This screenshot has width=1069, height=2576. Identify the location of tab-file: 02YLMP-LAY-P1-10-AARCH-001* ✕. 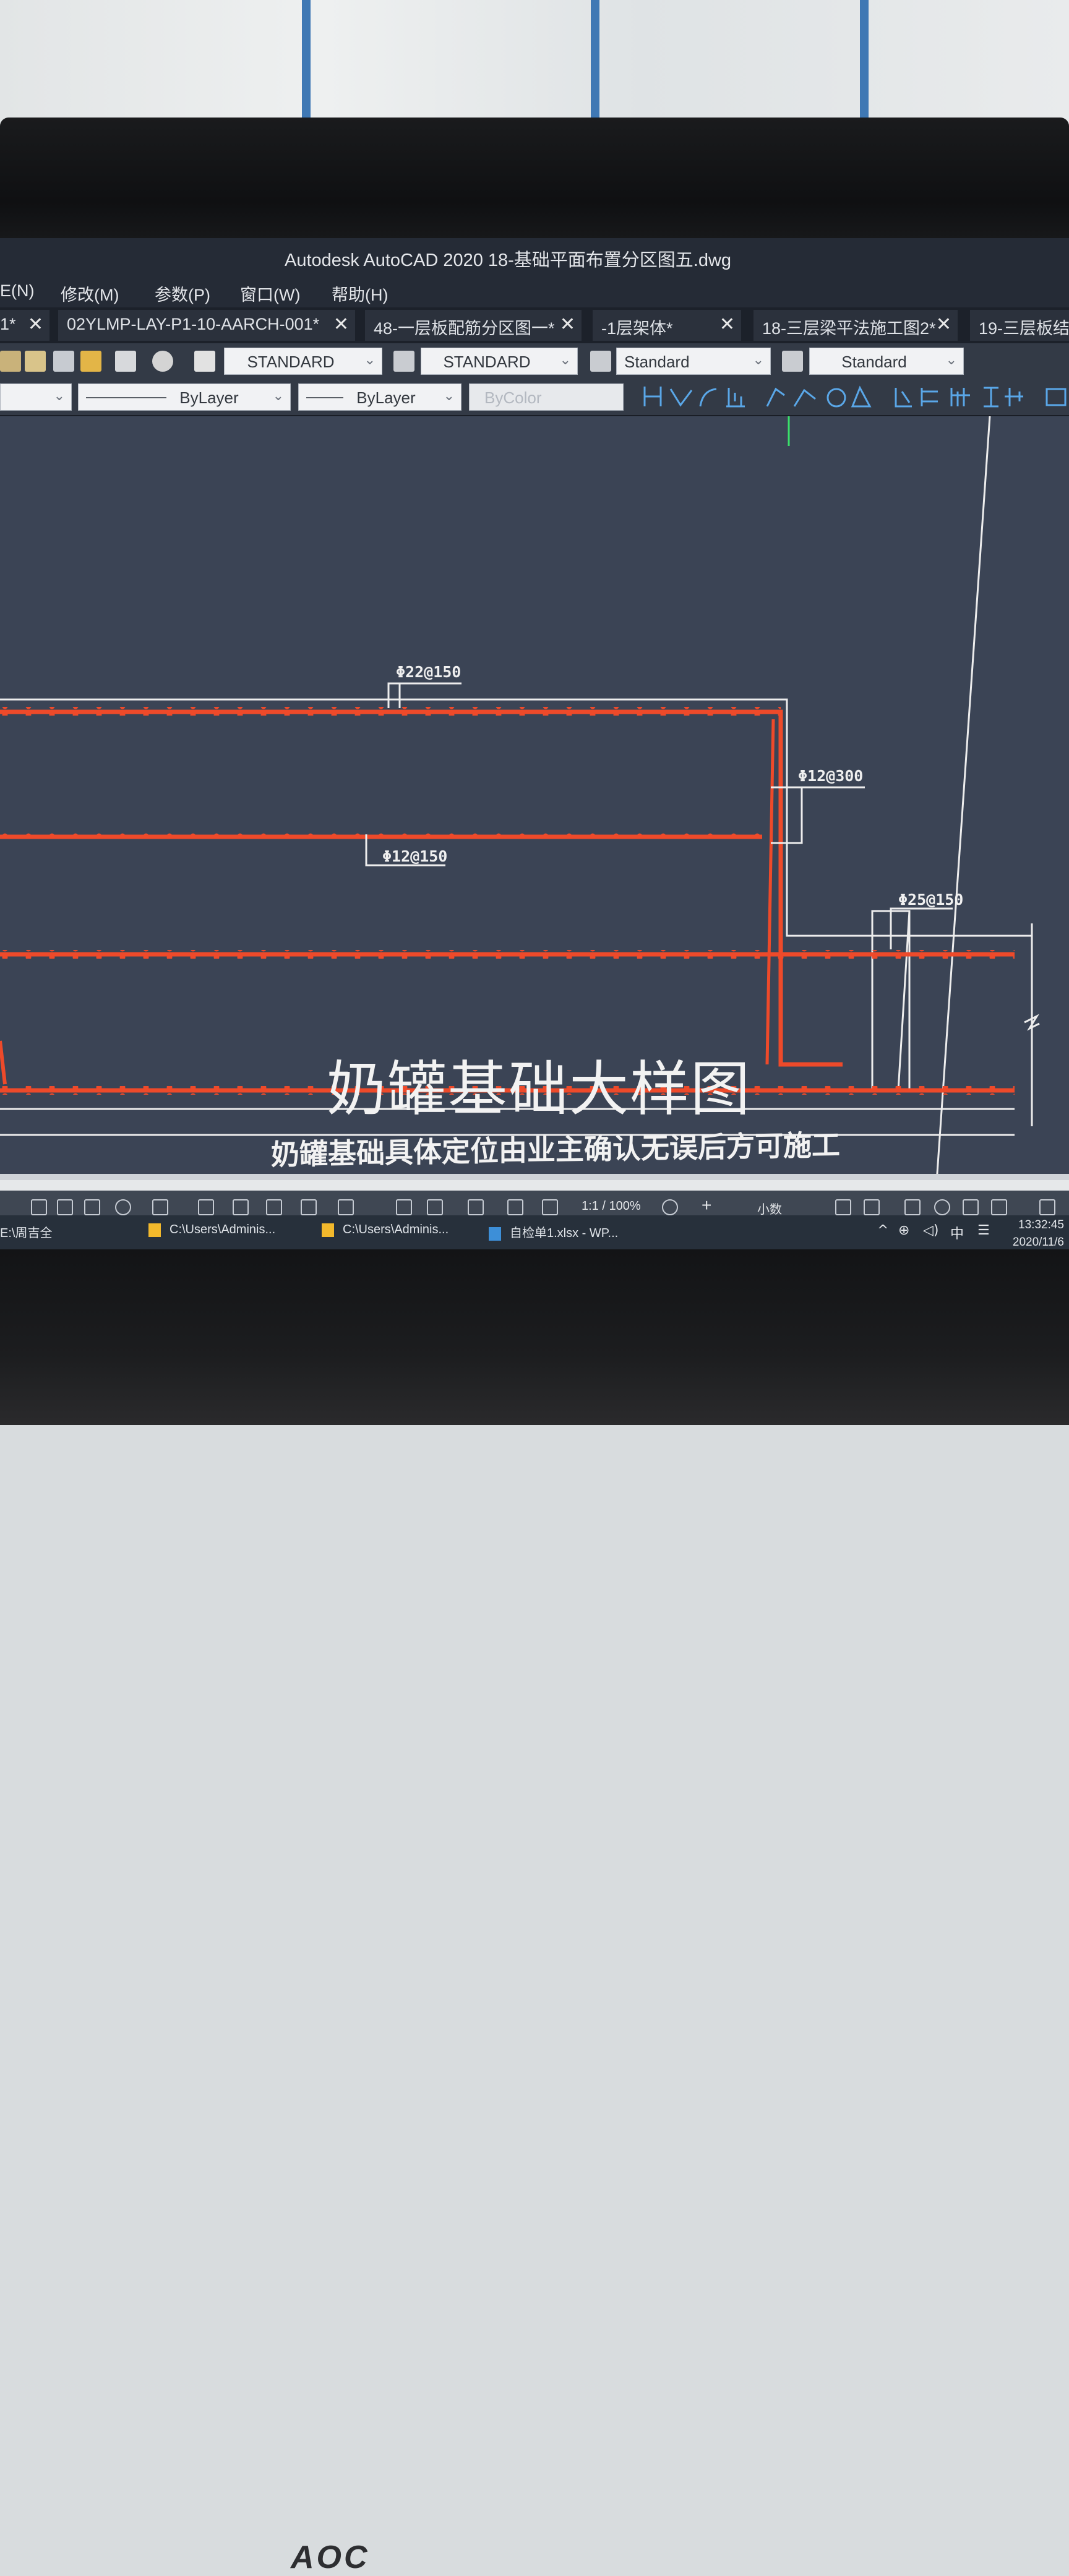
(207, 325).